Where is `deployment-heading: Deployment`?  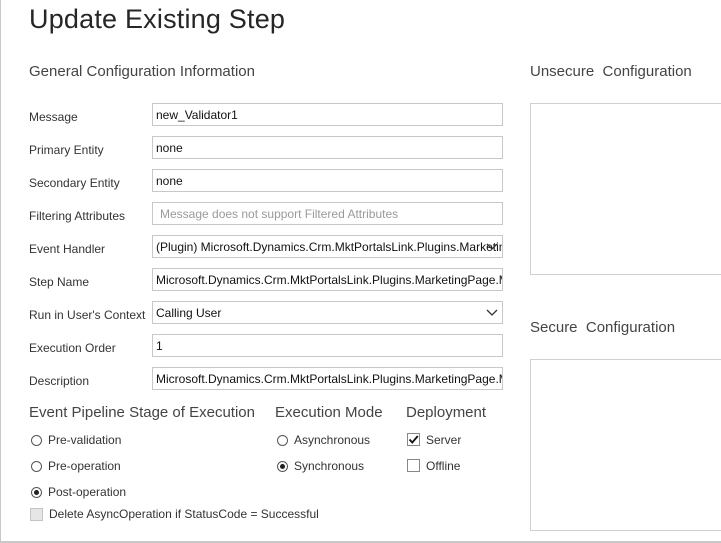
deployment-heading: Deployment is located at coordinates (446, 412).